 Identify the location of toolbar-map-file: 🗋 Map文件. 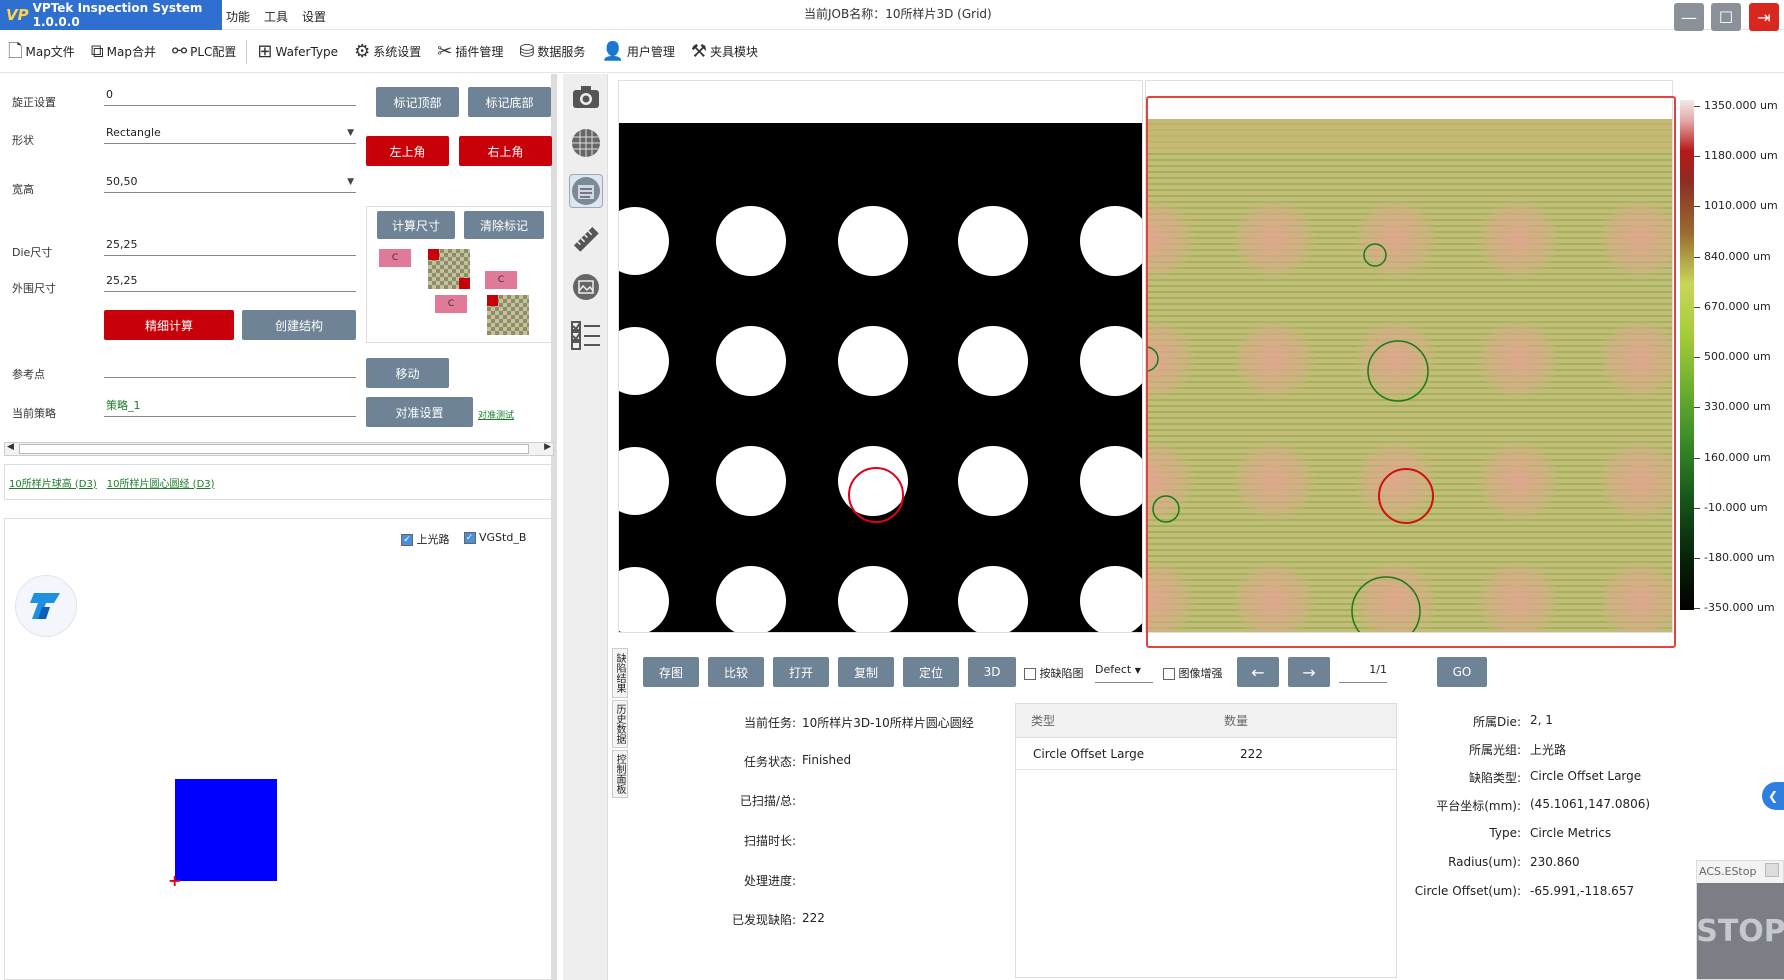
(41, 51).